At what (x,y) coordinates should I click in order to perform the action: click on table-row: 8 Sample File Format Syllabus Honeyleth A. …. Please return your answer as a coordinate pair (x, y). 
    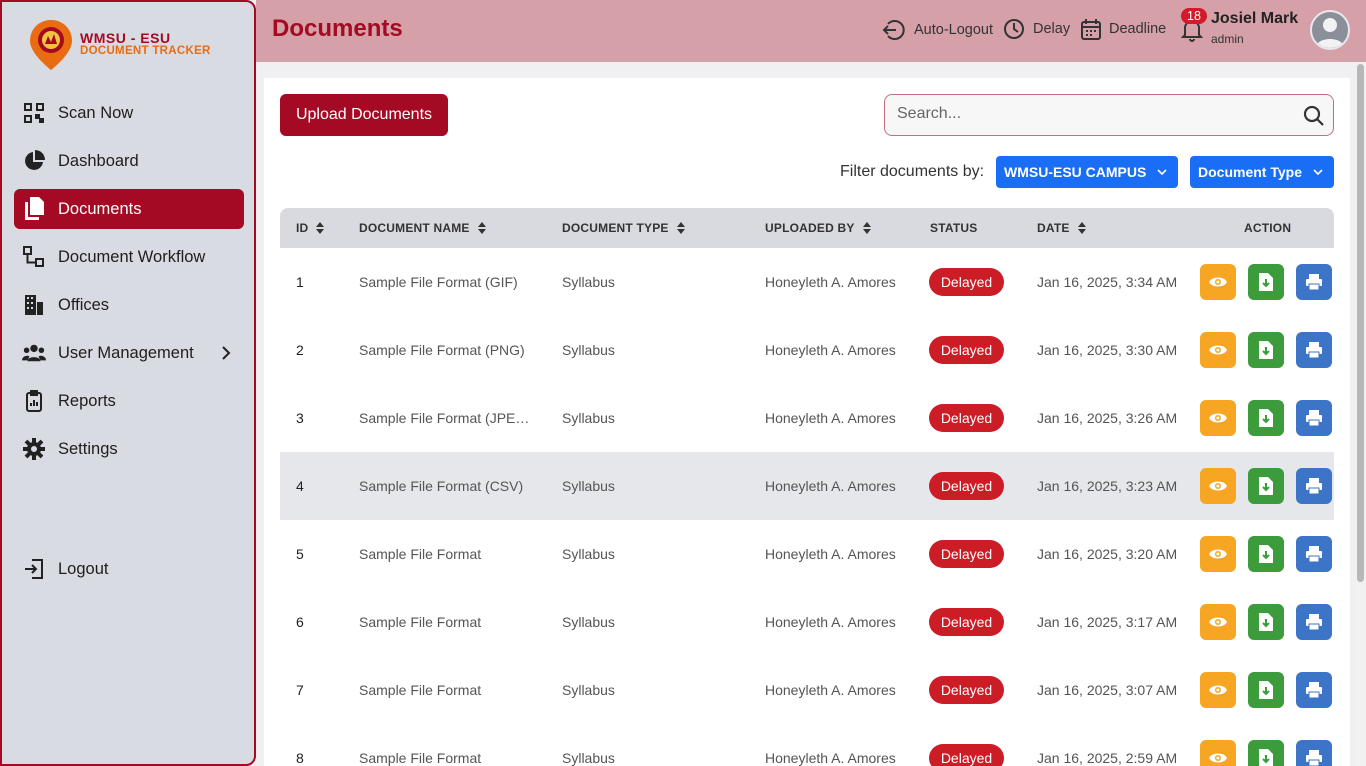
    Looking at the image, I should click on (807, 745).